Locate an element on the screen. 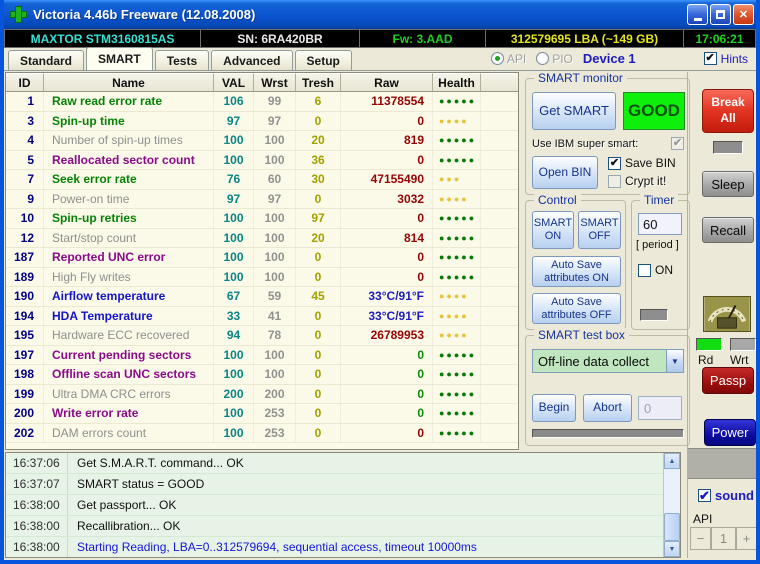  header-id: ID is located at coordinates (25, 82).